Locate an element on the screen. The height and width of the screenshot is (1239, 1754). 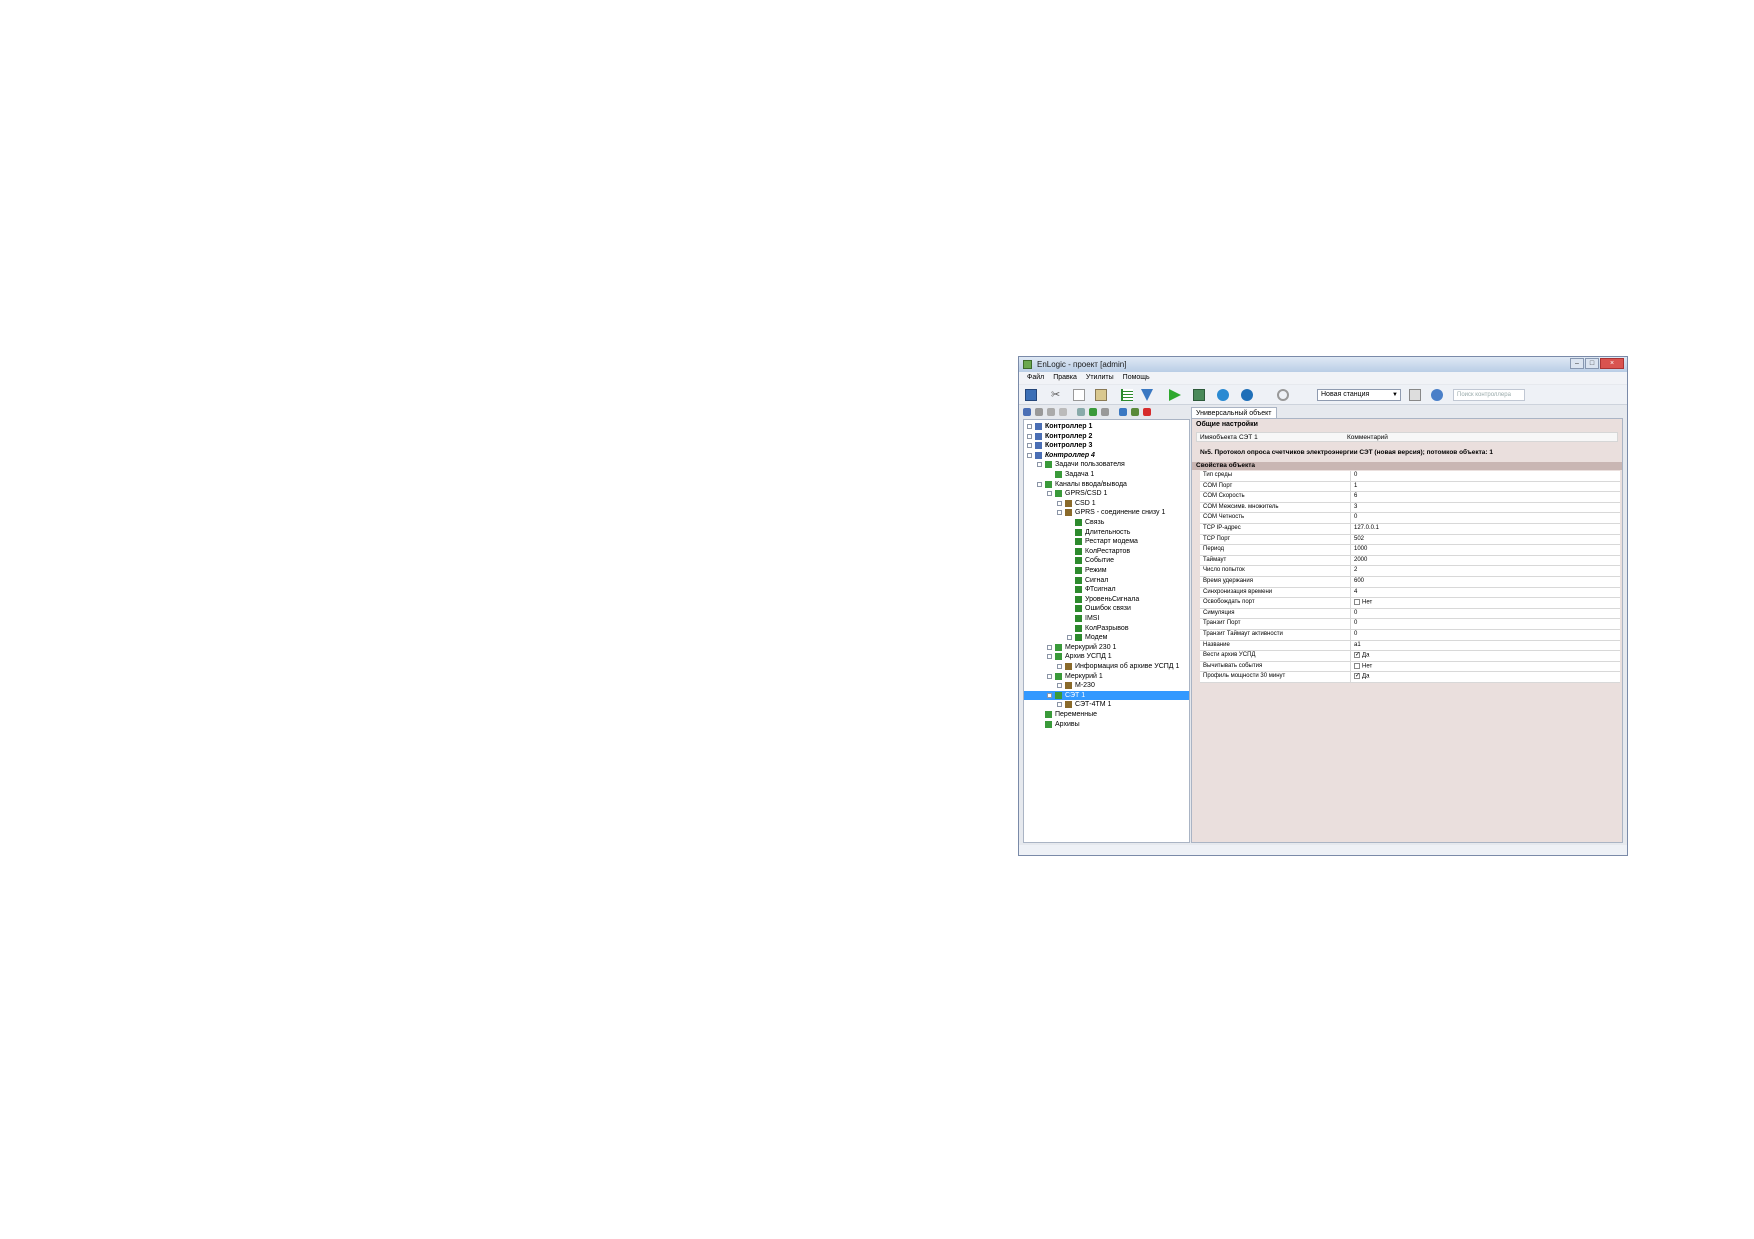
property-value: a1 is located at coordinates (1357, 645).